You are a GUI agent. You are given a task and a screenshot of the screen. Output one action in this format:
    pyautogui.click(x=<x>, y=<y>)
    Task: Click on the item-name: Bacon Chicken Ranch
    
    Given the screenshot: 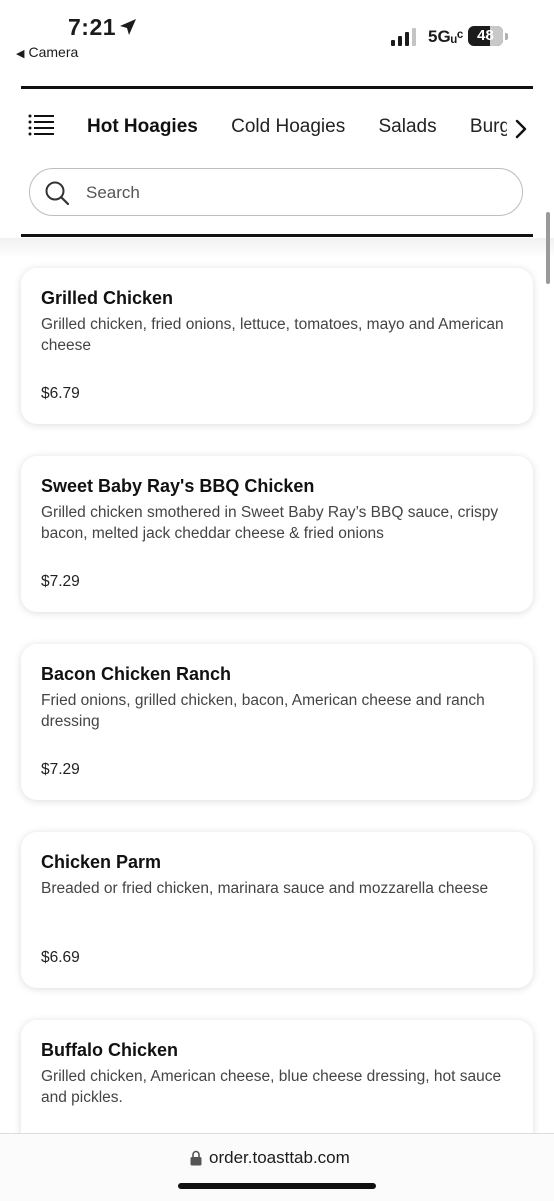 What is the action you would take?
    pyautogui.click(x=136, y=674)
    